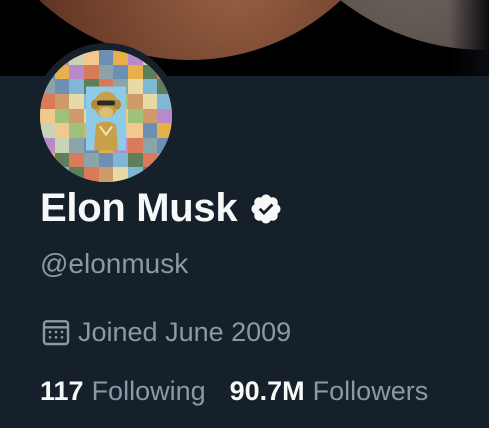 The image size is (489, 428). Describe the element at coordinates (267, 391) in the screenshot. I see `followers-count: 90.7M` at that location.